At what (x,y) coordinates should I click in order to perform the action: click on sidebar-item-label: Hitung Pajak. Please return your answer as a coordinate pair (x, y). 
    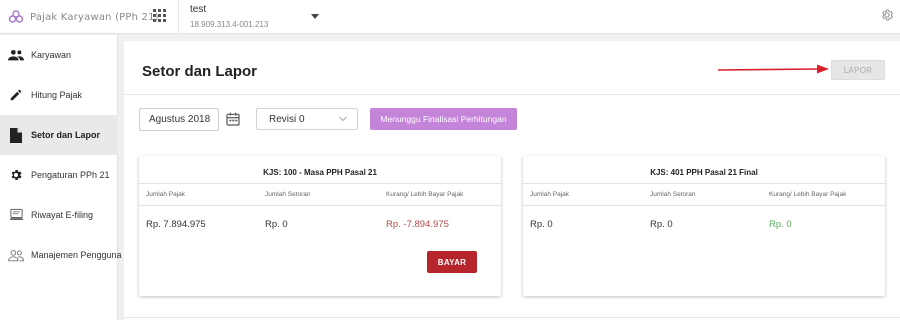
    Looking at the image, I should click on (57, 95).